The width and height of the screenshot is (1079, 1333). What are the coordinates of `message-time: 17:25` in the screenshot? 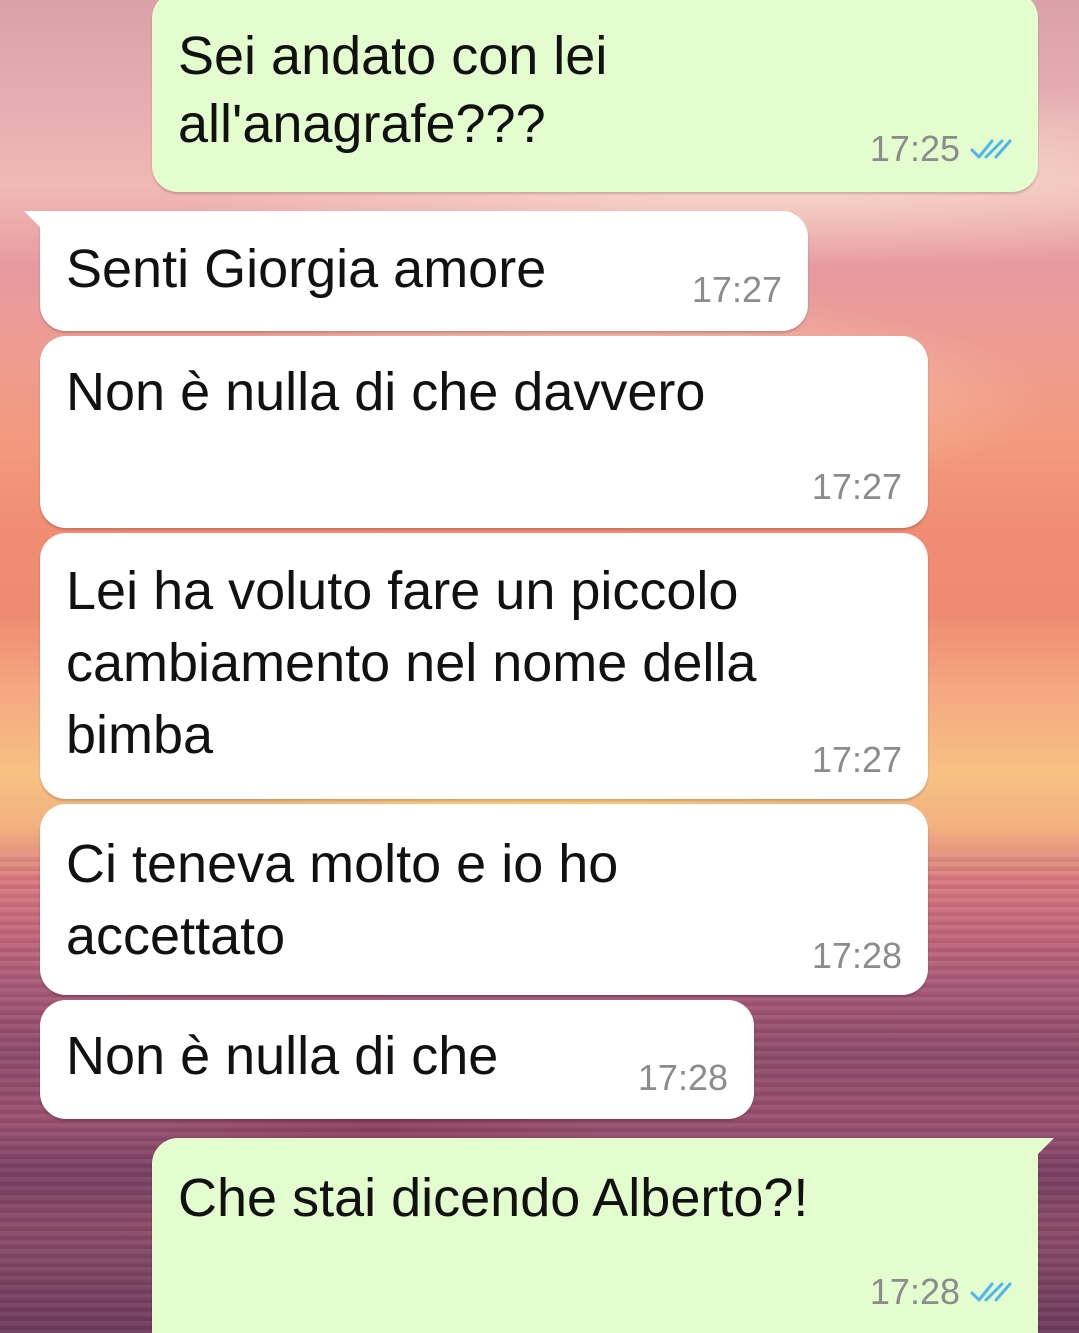 It's located at (914, 148).